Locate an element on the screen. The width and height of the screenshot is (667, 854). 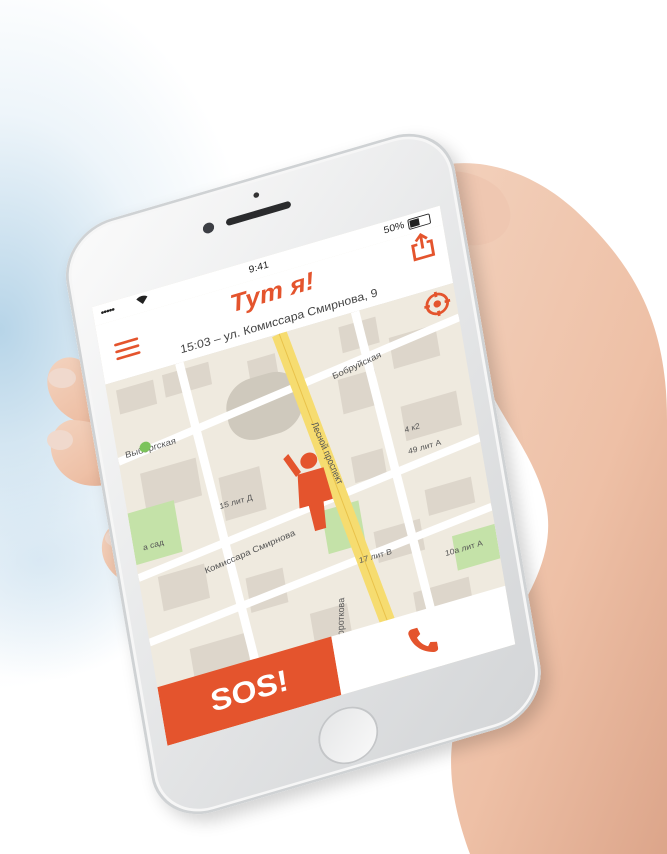
share-icon is located at coordinates (422, 246).